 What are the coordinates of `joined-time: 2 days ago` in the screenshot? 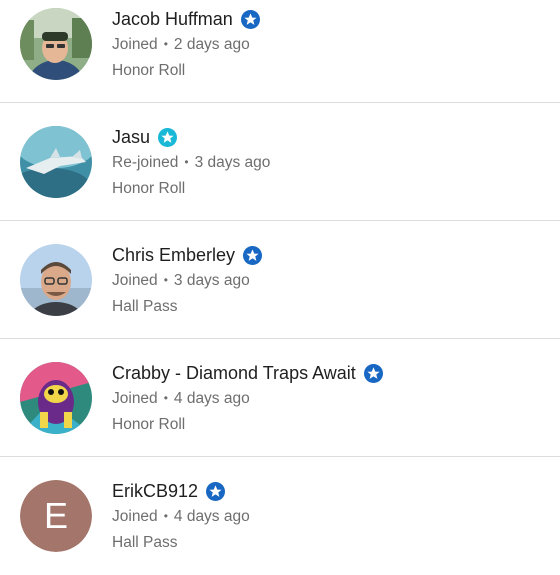 It's located at (211, 44).